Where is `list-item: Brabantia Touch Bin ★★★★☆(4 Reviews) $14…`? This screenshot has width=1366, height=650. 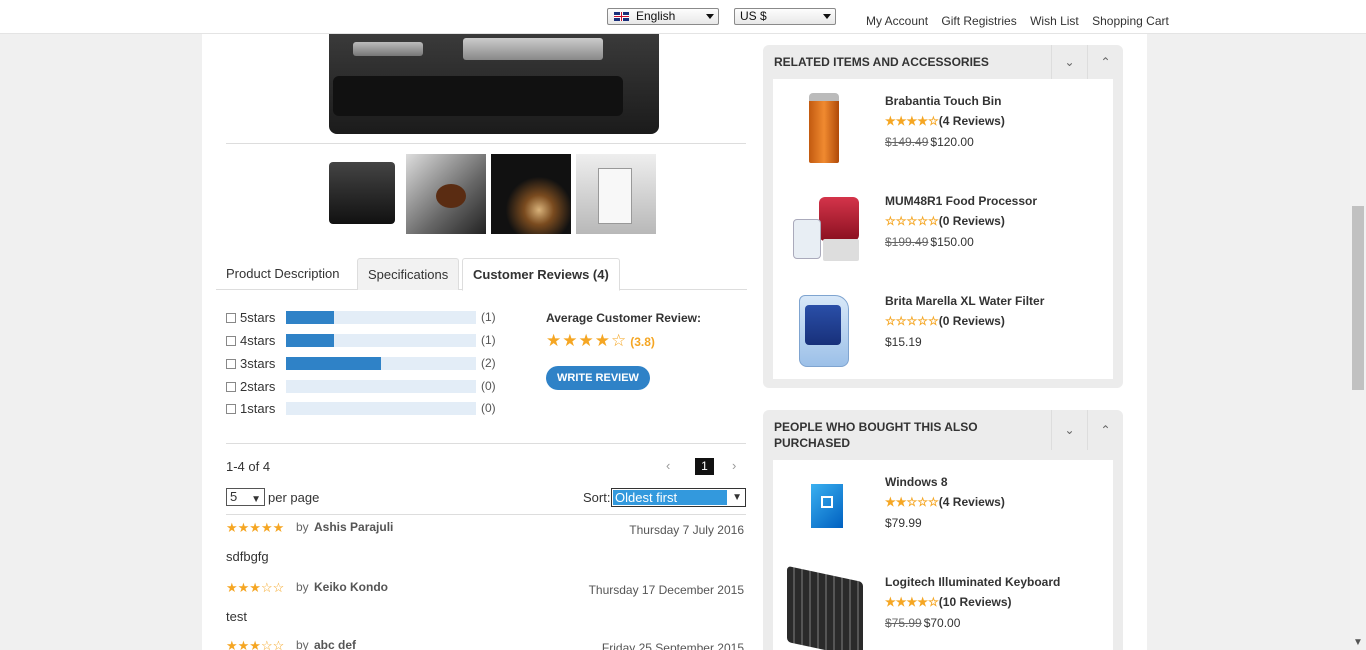
list-item: Brabantia Touch Bin ★★★★☆(4 Reviews) $14… is located at coordinates (948, 134).